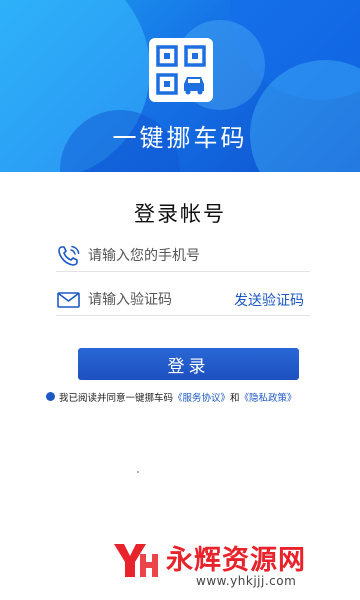 The image size is (360, 600). Describe the element at coordinates (180, 138) in the screenshot. I see `app-title: 一键挪车码` at that location.